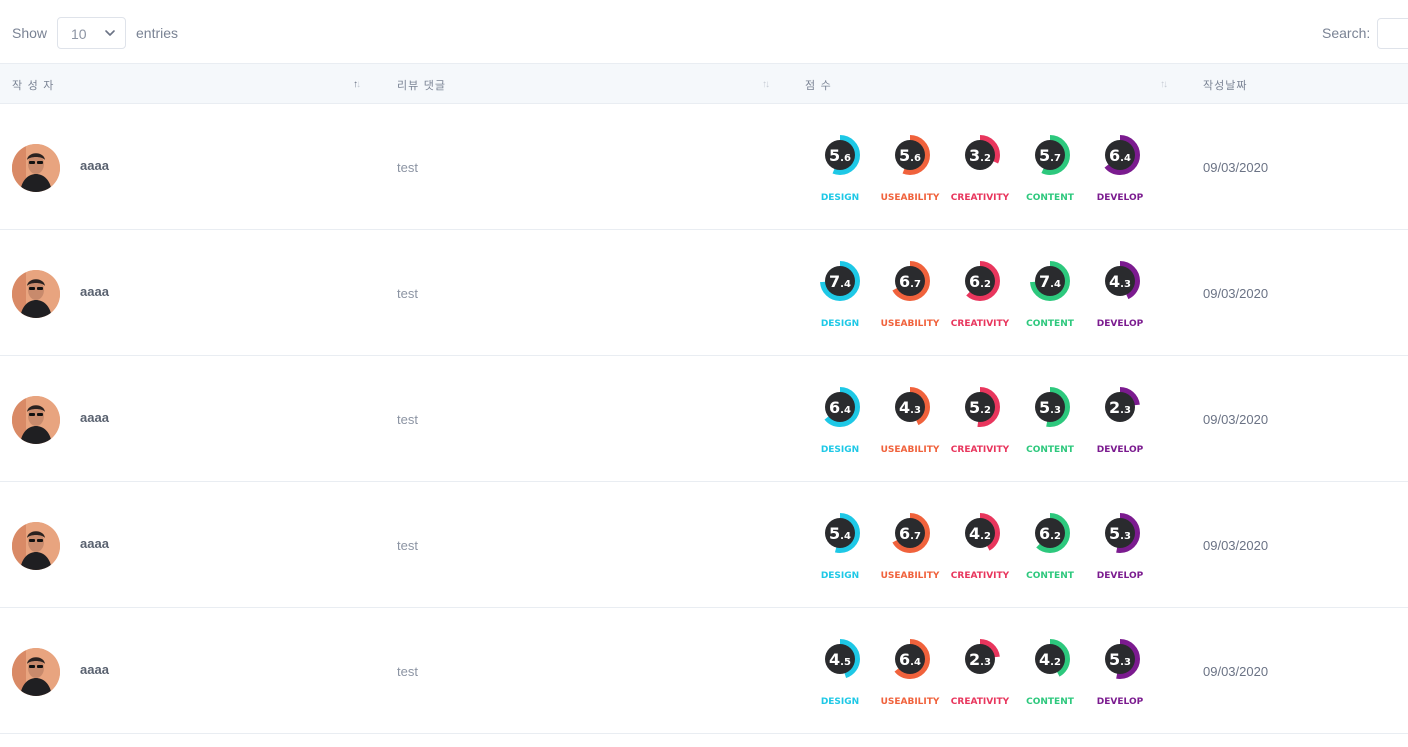  What do you see at coordinates (421, 85) in the screenshot?
I see `column-header-comment: 리뷰 댓글` at bounding box center [421, 85].